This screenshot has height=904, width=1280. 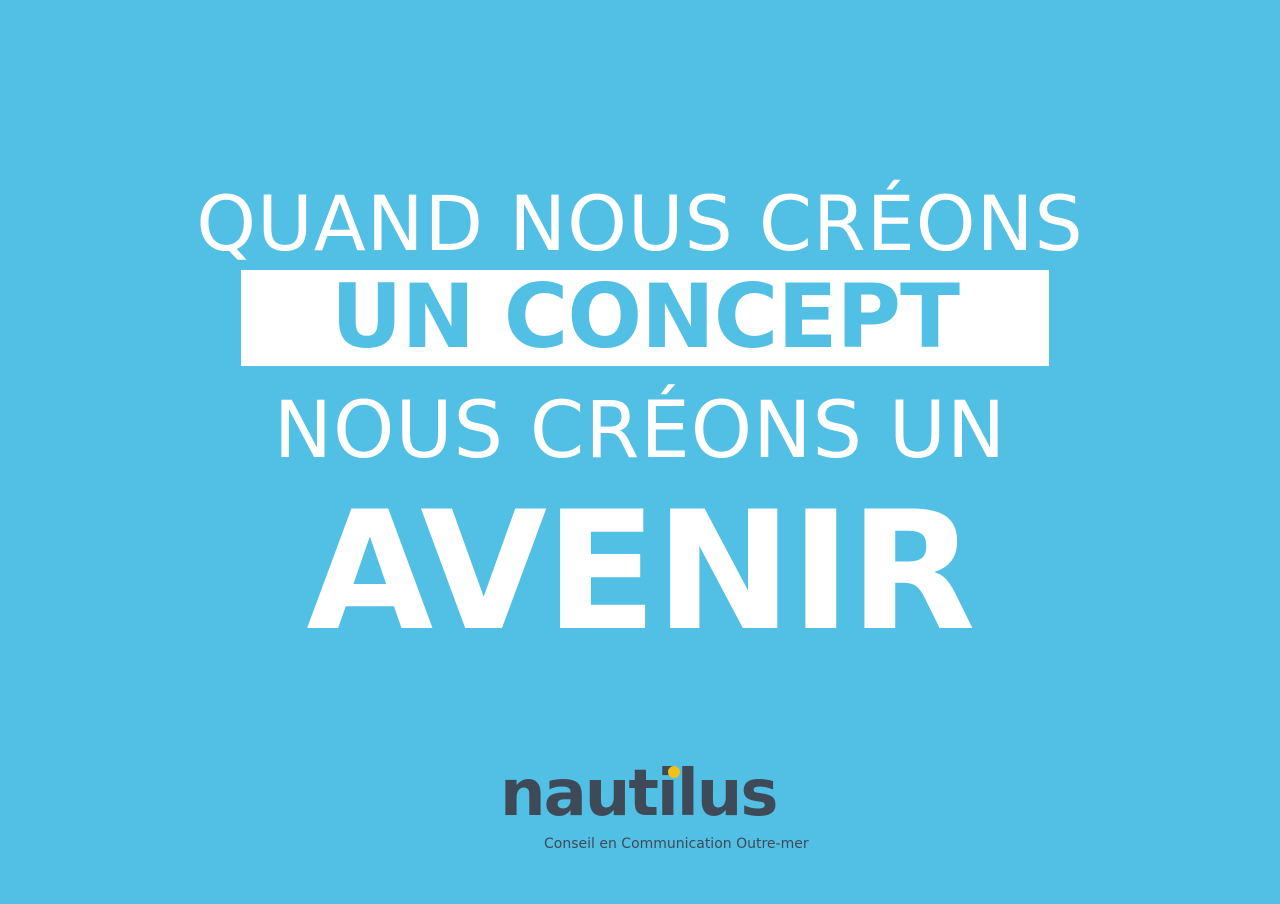 I want to click on logo-dot-icon, so click(x=674, y=772).